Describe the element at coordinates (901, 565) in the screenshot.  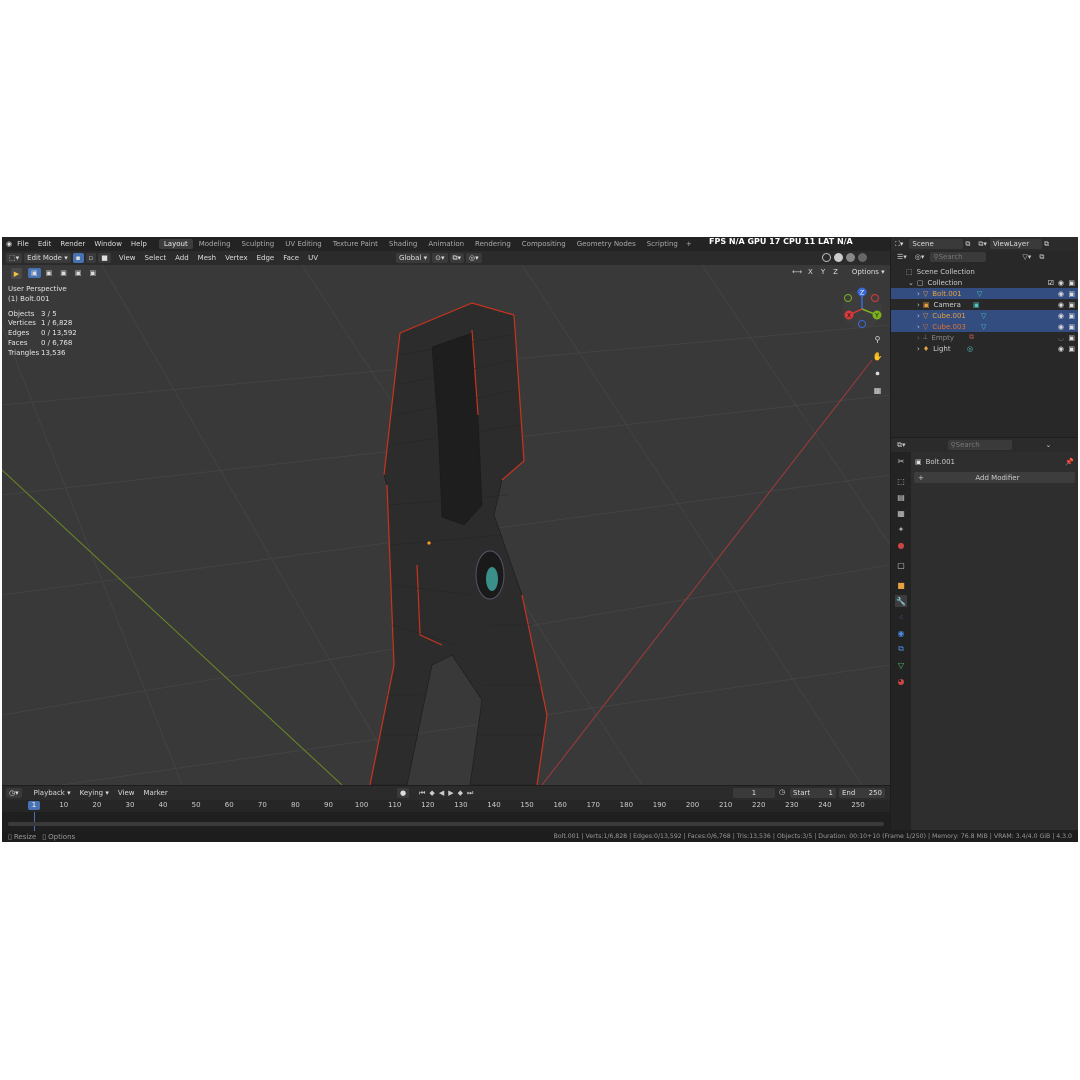
I see `collection-tab-icon: ▢` at that location.